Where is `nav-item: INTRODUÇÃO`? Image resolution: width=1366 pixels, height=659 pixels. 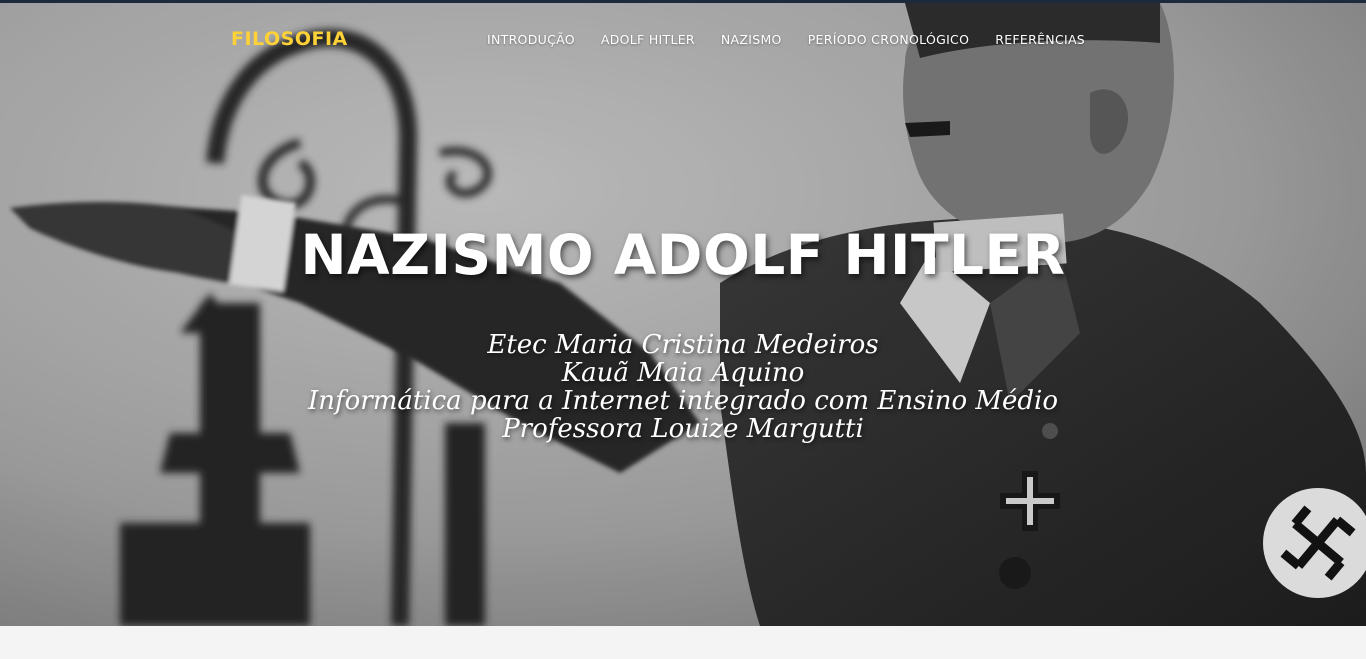 nav-item: INTRODUÇÃO is located at coordinates (537, 39).